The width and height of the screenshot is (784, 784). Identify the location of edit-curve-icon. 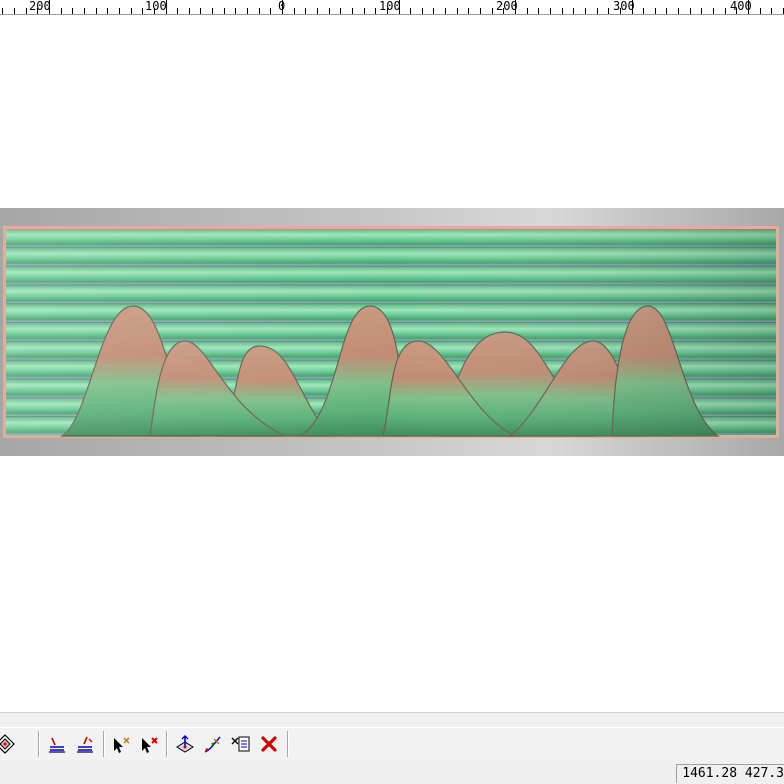
(212, 744).